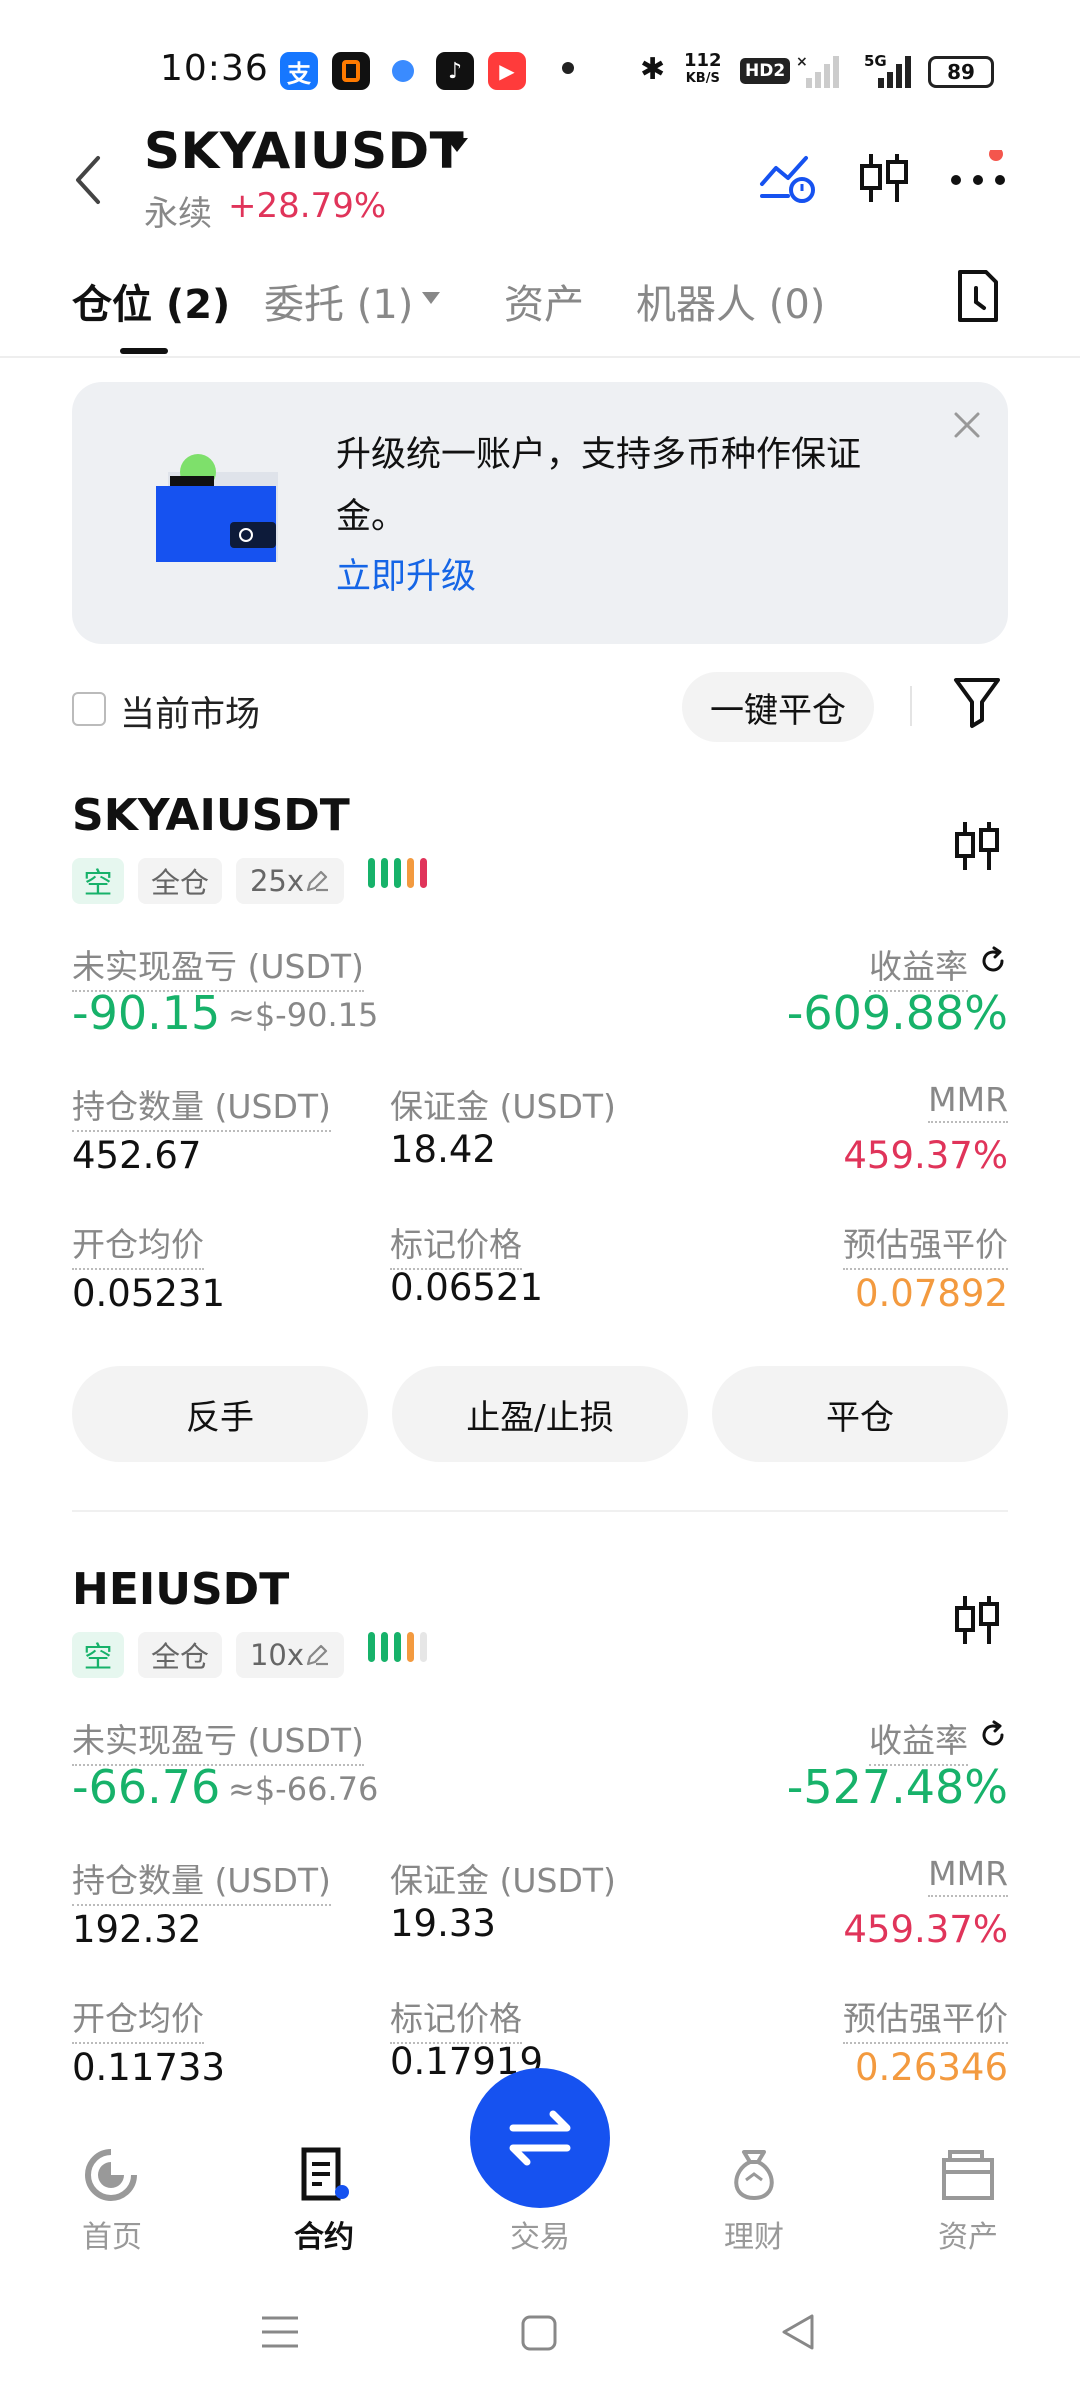 This screenshot has width=1080, height=2400. What do you see at coordinates (967, 425) in the screenshot?
I see `close-icon` at bounding box center [967, 425].